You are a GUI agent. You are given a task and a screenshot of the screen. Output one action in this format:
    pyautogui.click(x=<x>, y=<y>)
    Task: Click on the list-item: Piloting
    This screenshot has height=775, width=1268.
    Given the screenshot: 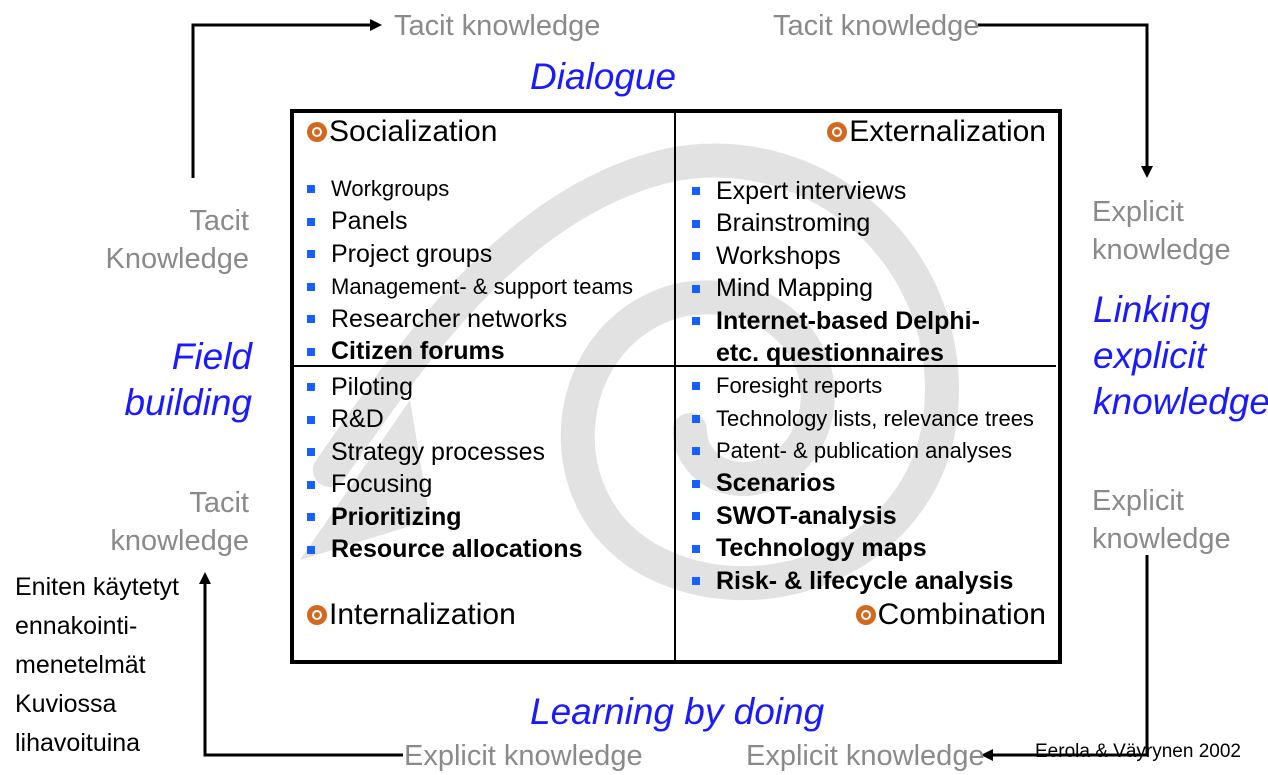 What is the action you would take?
    pyautogui.click(x=444, y=387)
    